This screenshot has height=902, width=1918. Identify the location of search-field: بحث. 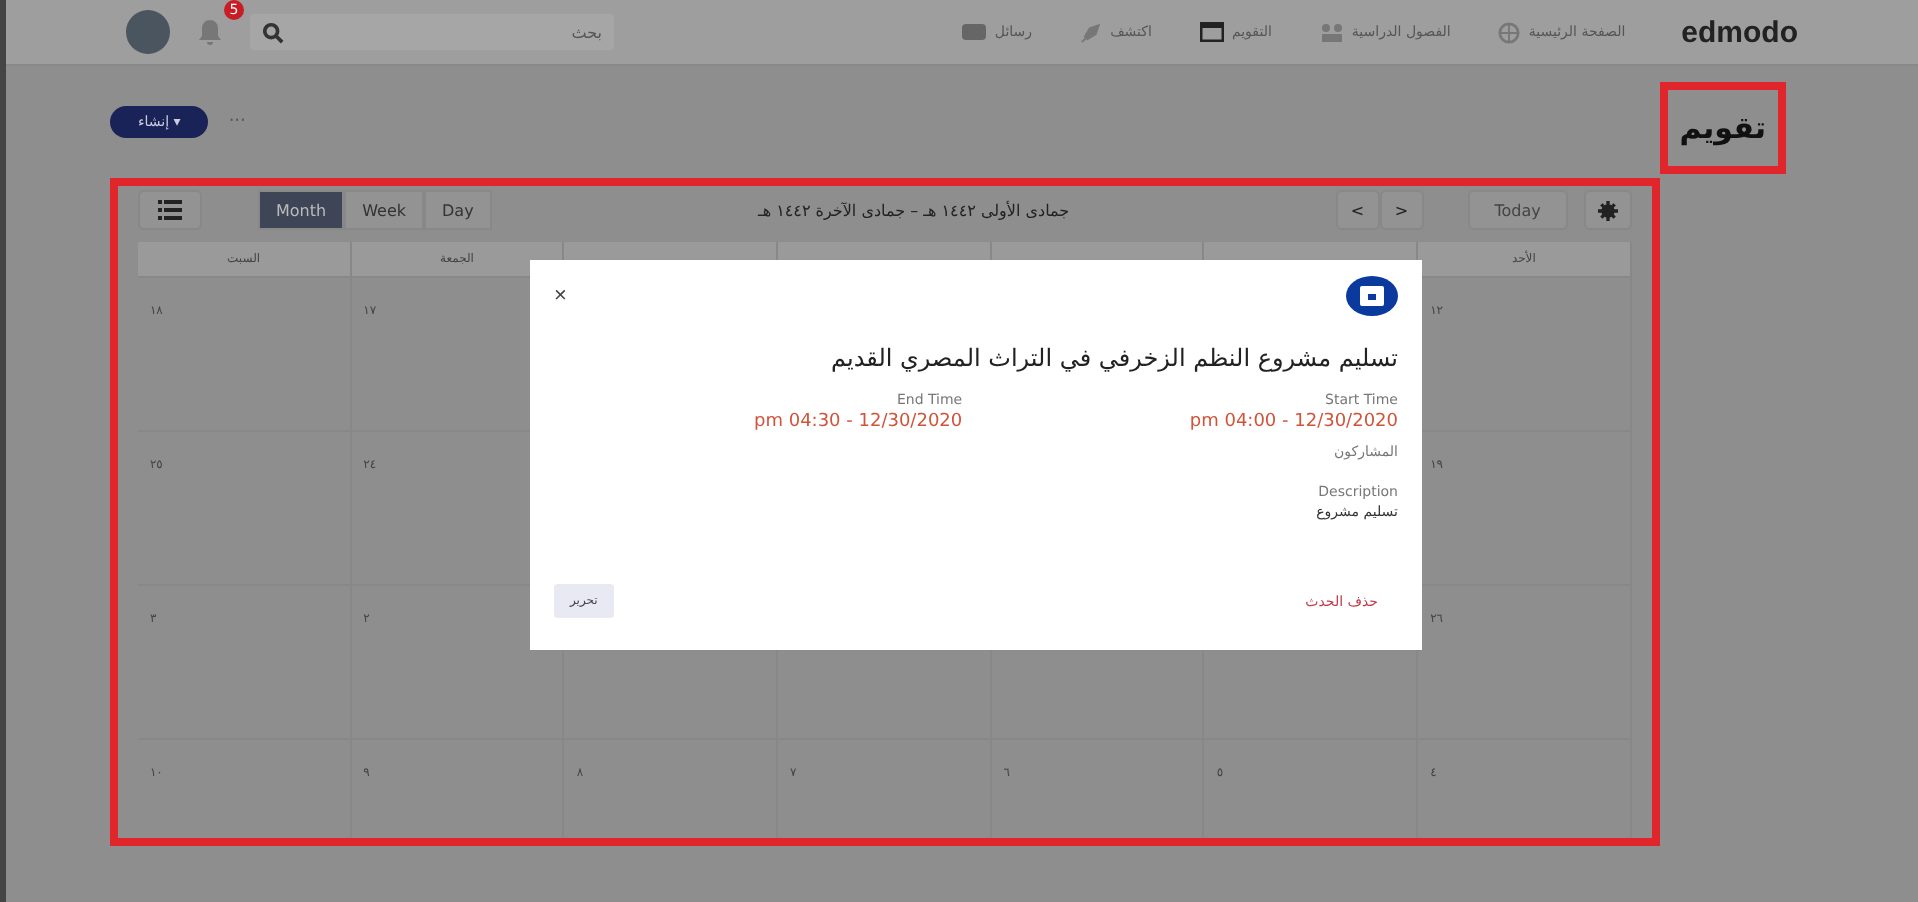
(432, 32).